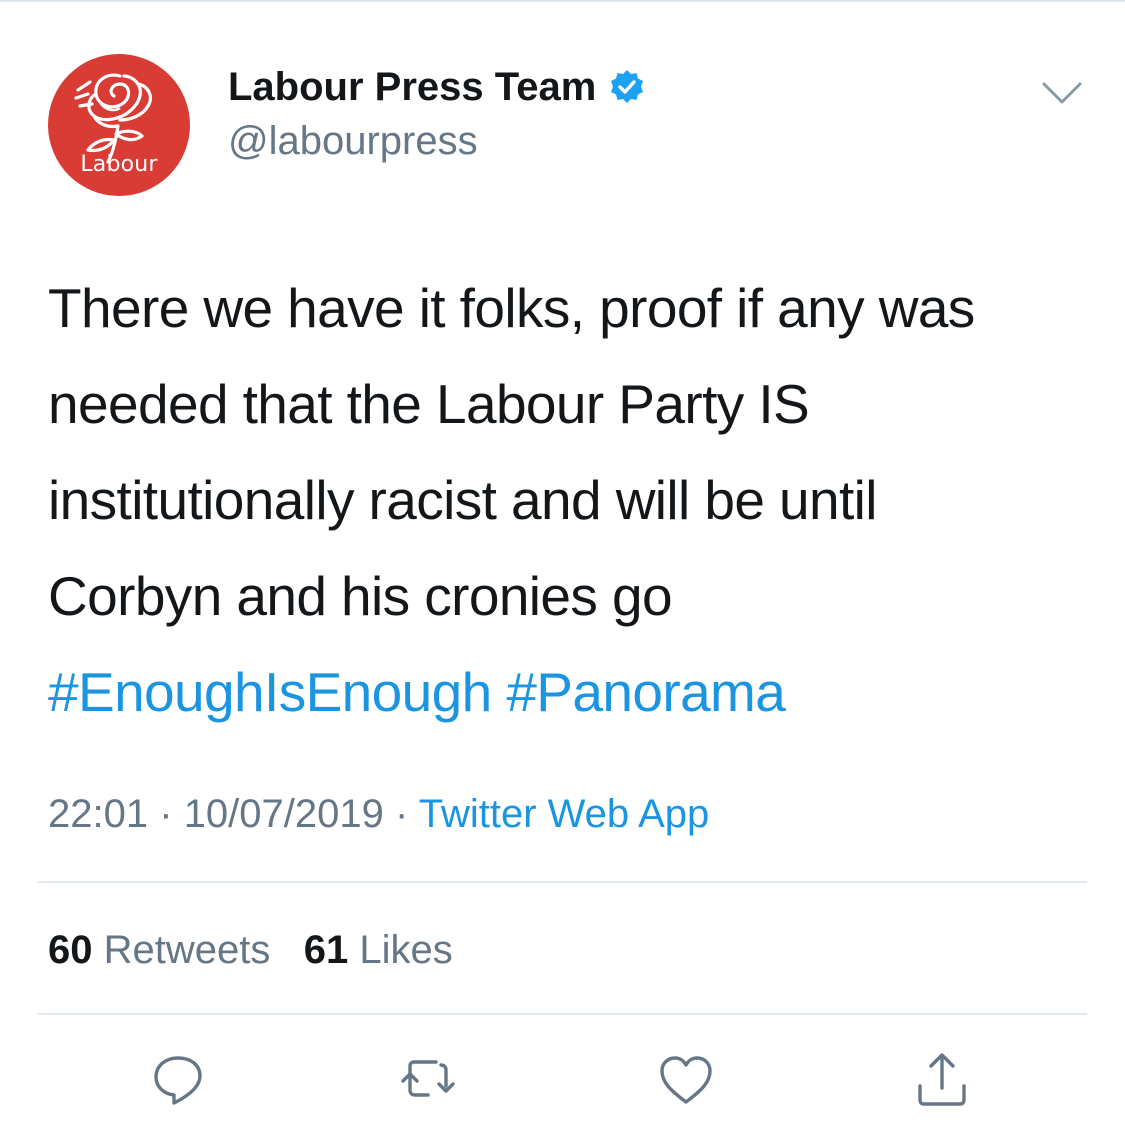 The height and width of the screenshot is (1138, 1125). Describe the element at coordinates (627, 87) in the screenshot. I see `verified-badge-icon` at that location.